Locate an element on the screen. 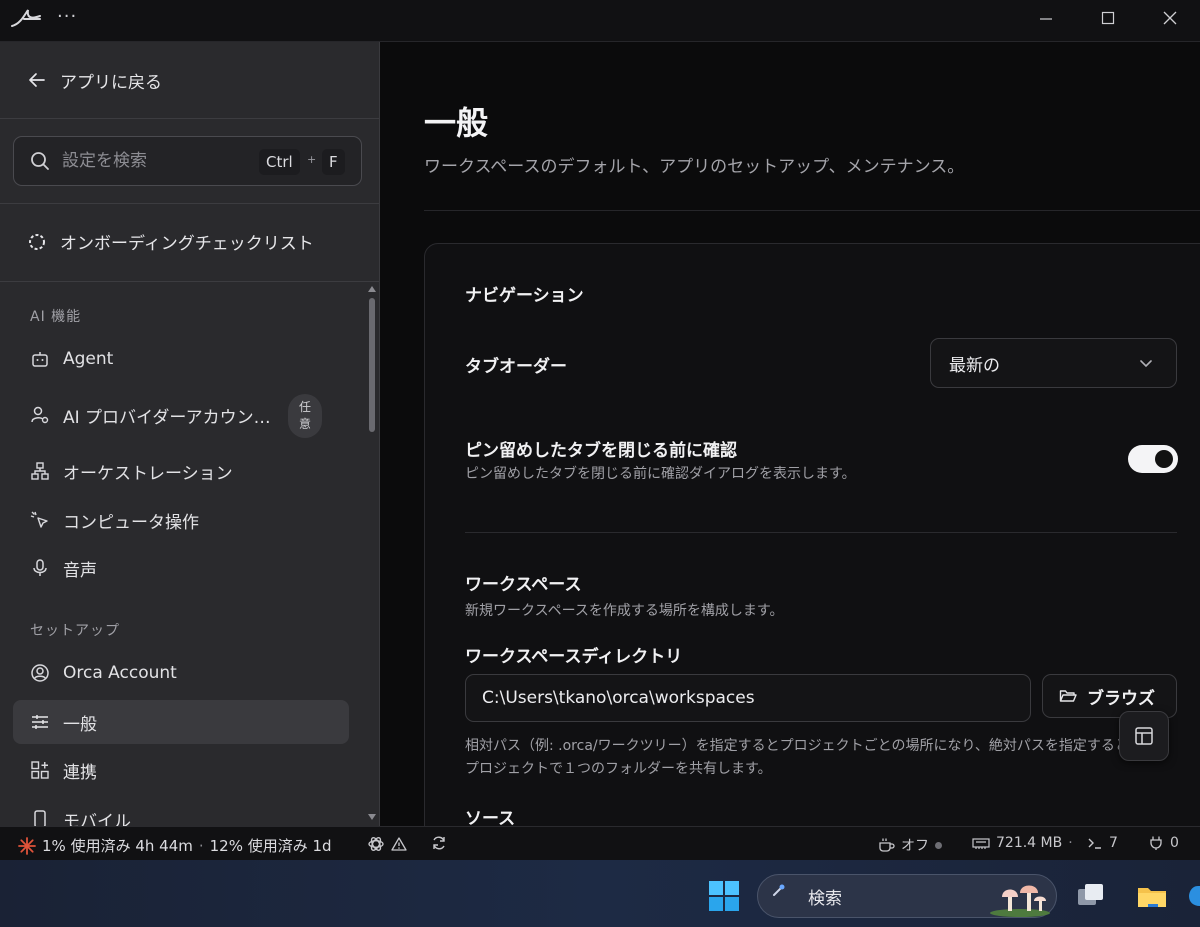 This screenshot has width=1200, height=927. sidebar-item-orchestration: オーケストレーション is located at coordinates (181, 471).